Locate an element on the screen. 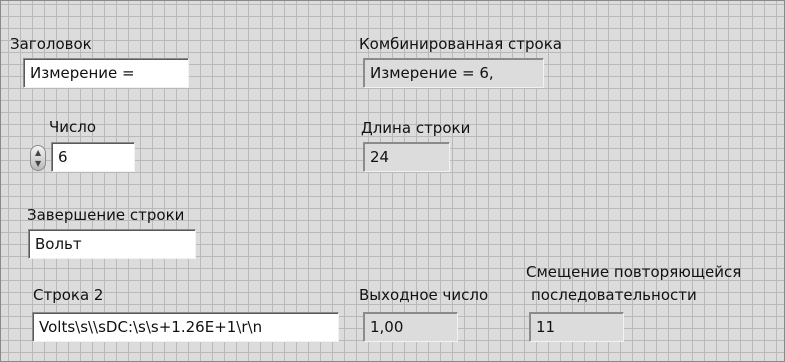  output-number-indicator: 1,00 is located at coordinates (410, 327).